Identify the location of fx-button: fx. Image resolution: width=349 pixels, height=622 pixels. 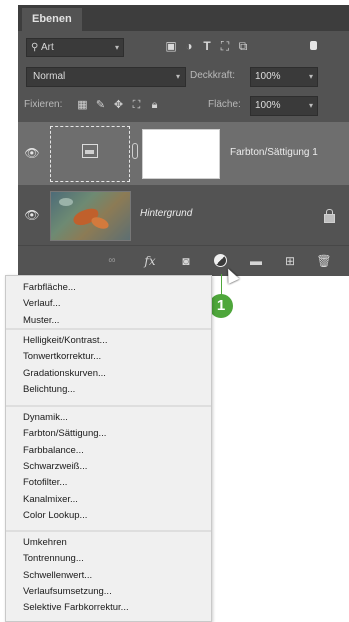
(150, 261).